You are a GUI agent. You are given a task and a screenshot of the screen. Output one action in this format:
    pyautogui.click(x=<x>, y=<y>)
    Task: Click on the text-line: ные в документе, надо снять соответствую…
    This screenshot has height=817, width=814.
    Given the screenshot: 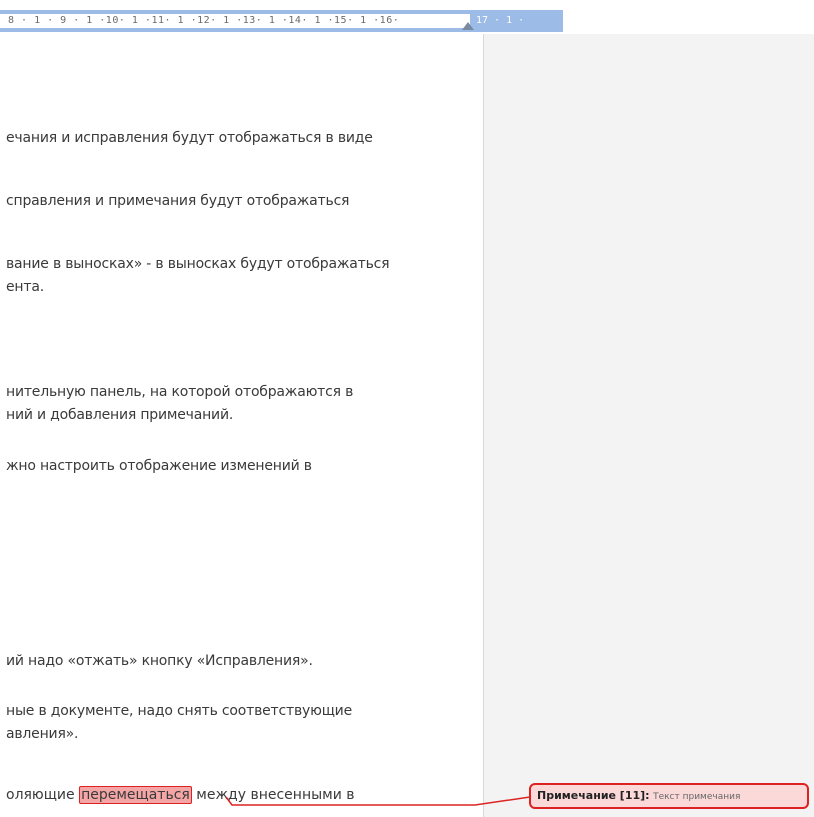 What is the action you would take?
    pyautogui.click(x=179, y=711)
    